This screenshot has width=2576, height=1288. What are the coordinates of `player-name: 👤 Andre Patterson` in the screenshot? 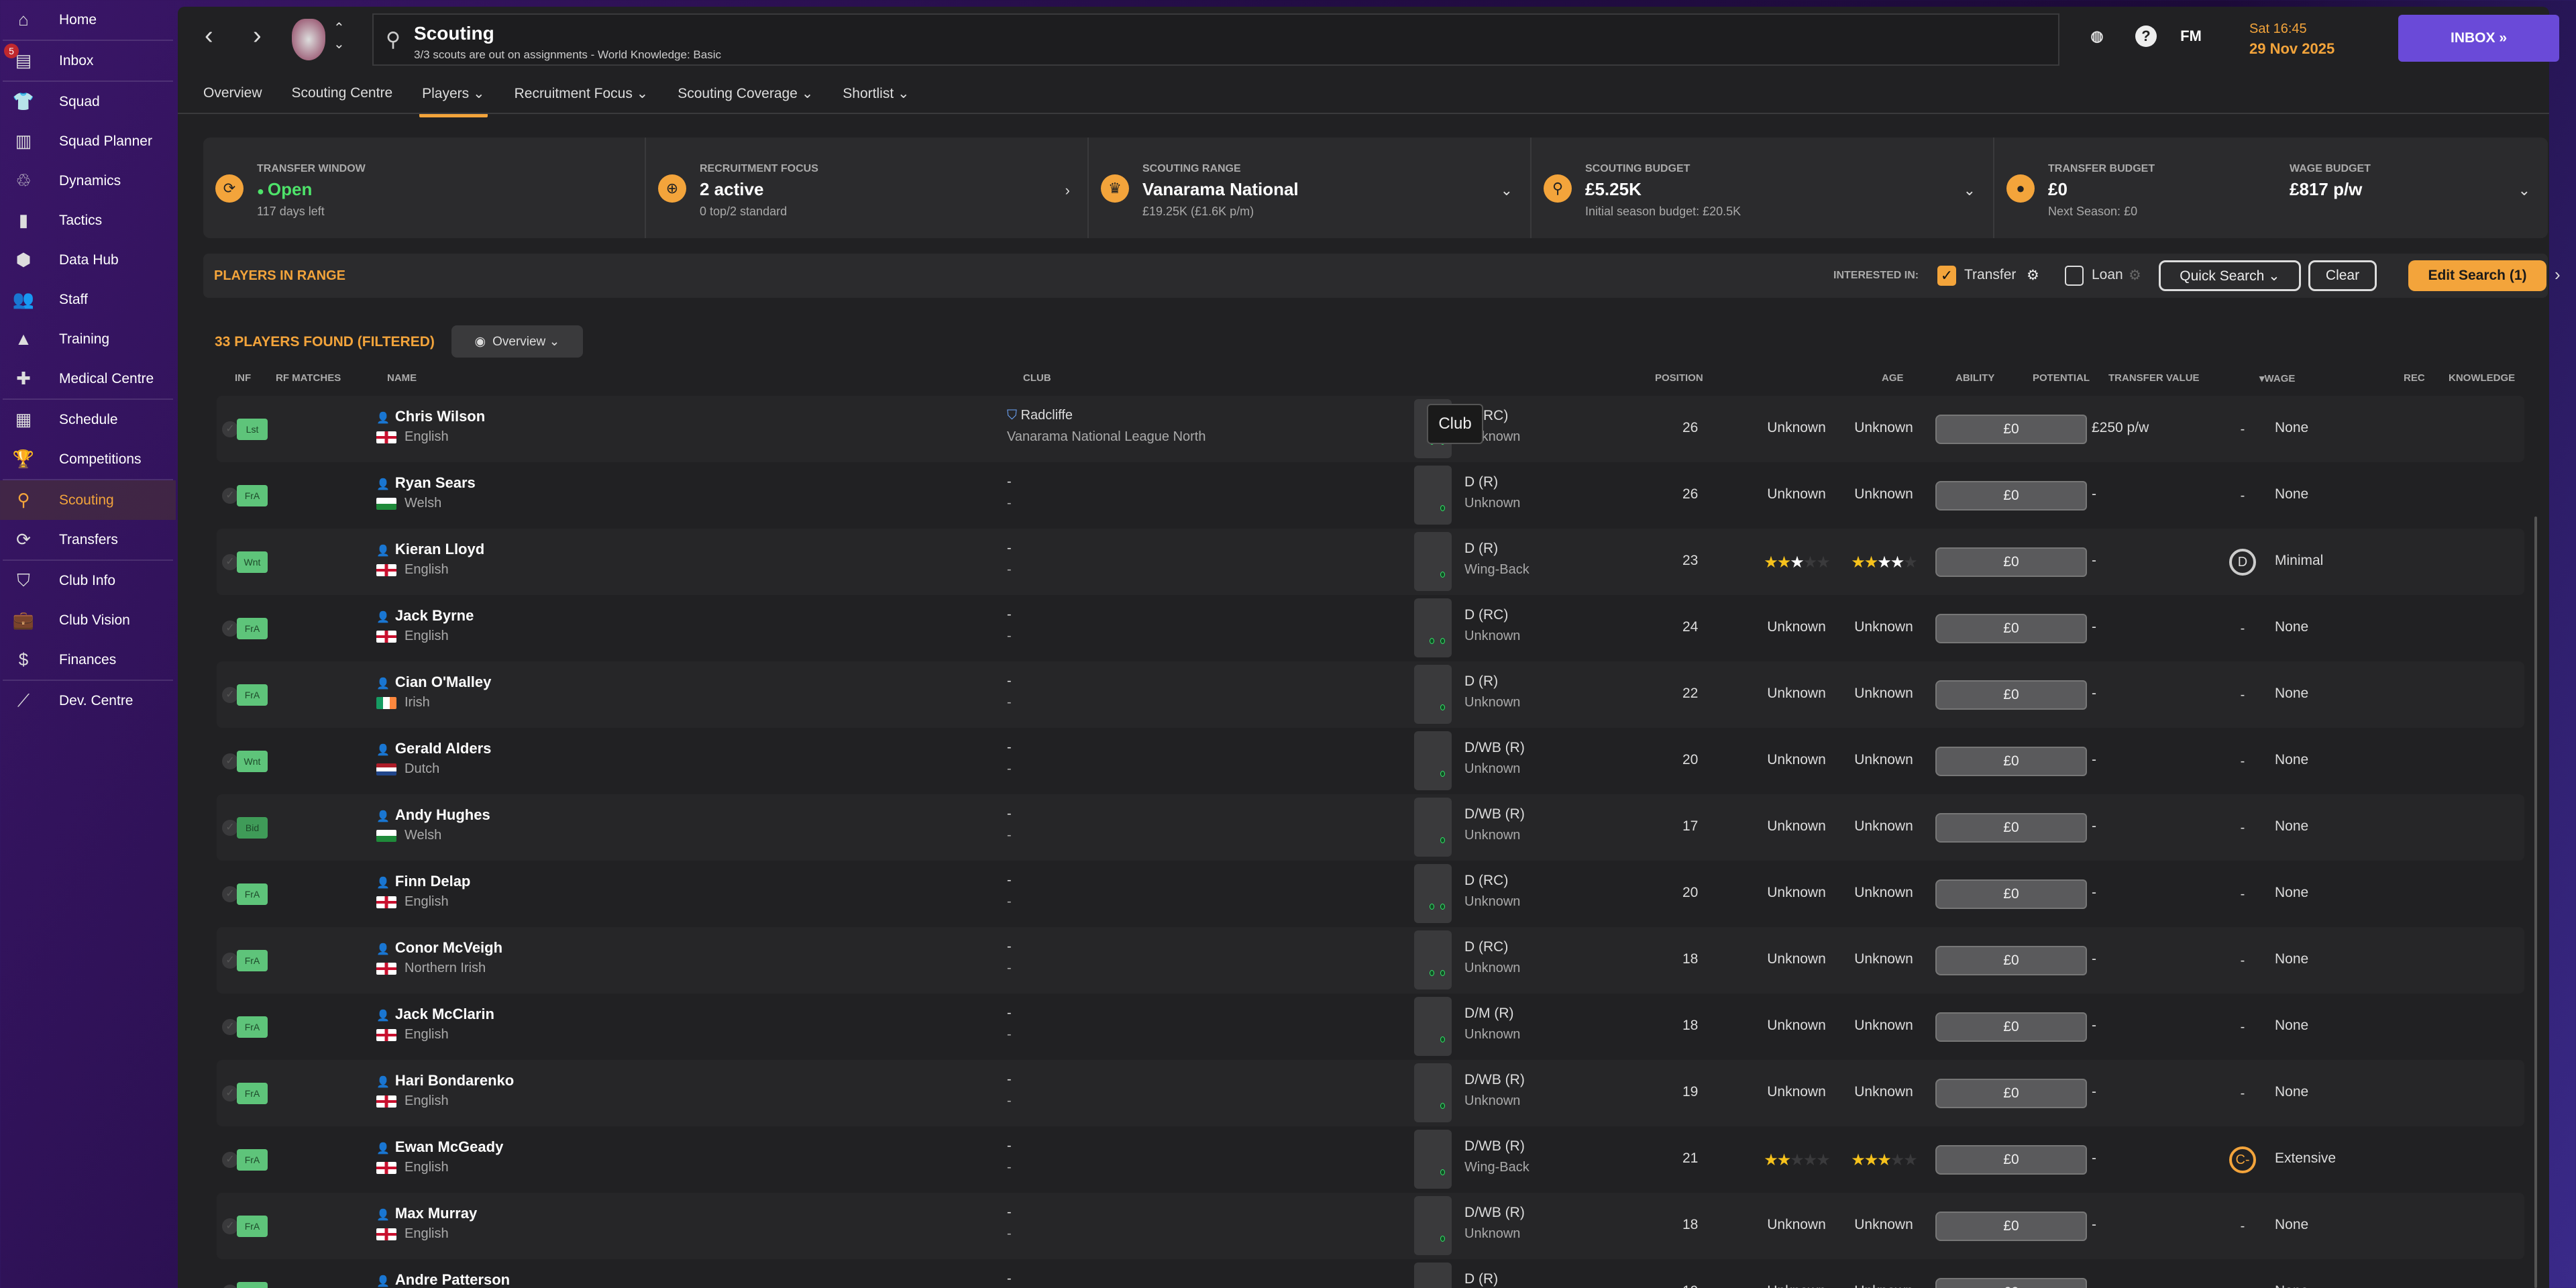 It's located at (443, 1279).